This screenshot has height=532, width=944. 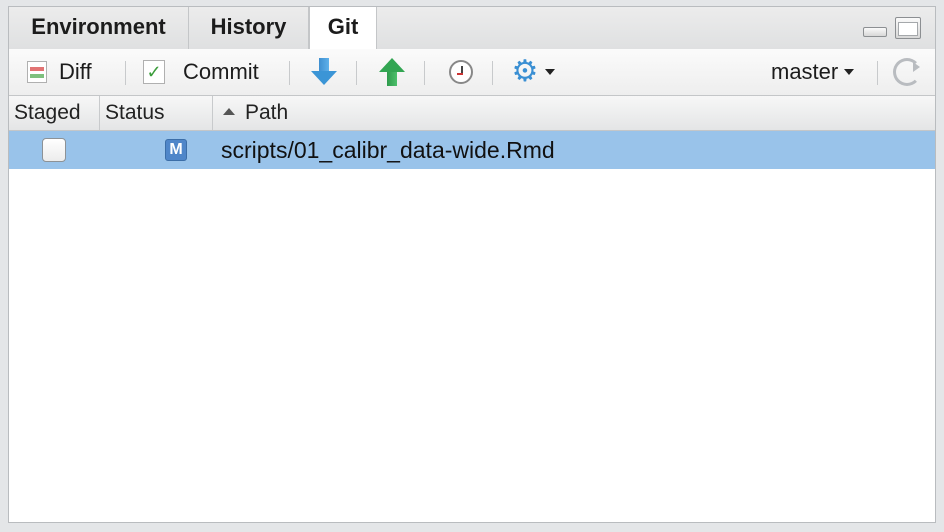 What do you see at coordinates (75, 71) in the screenshot?
I see `diff-label: Diff` at bounding box center [75, 71].